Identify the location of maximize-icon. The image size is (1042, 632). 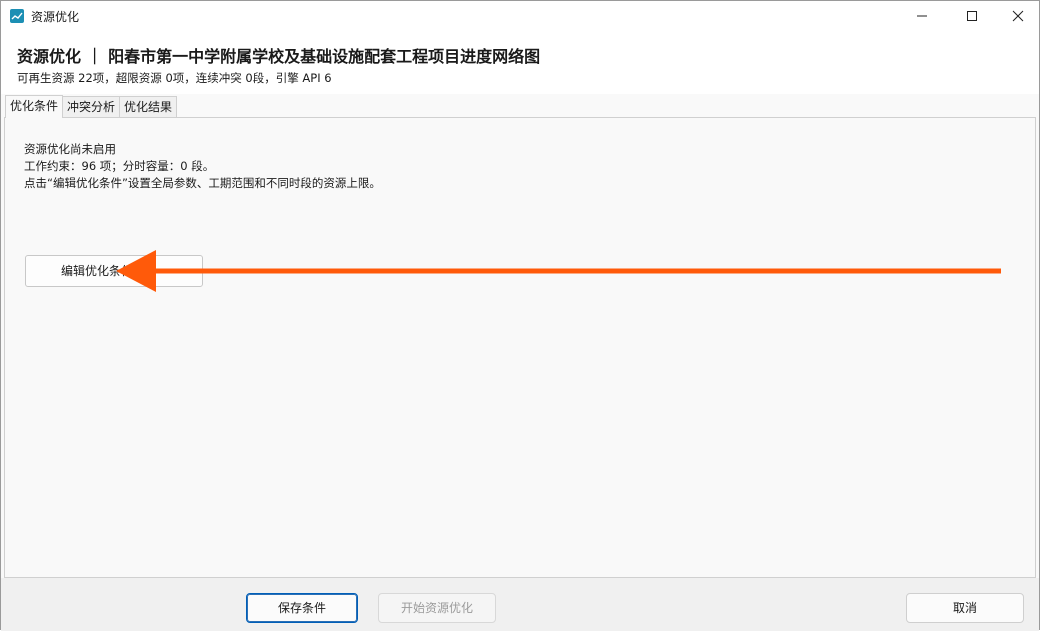
(972, 16).